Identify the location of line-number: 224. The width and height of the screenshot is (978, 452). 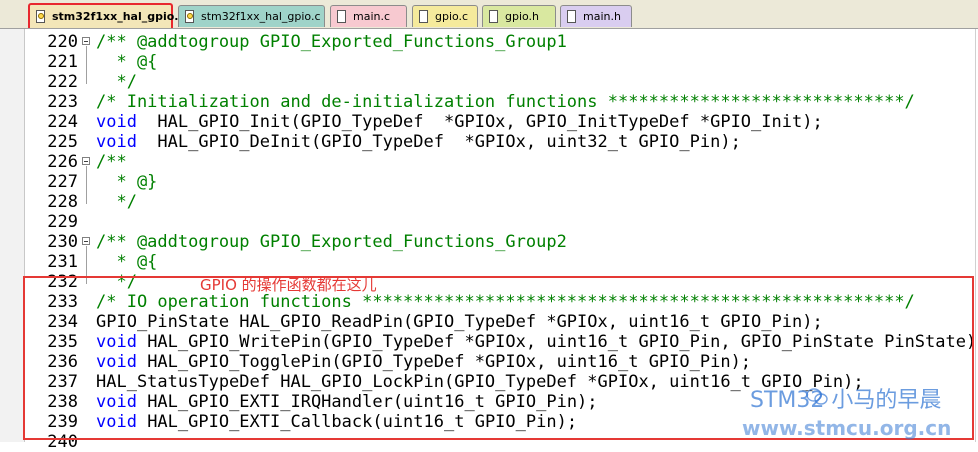
(62, 122).